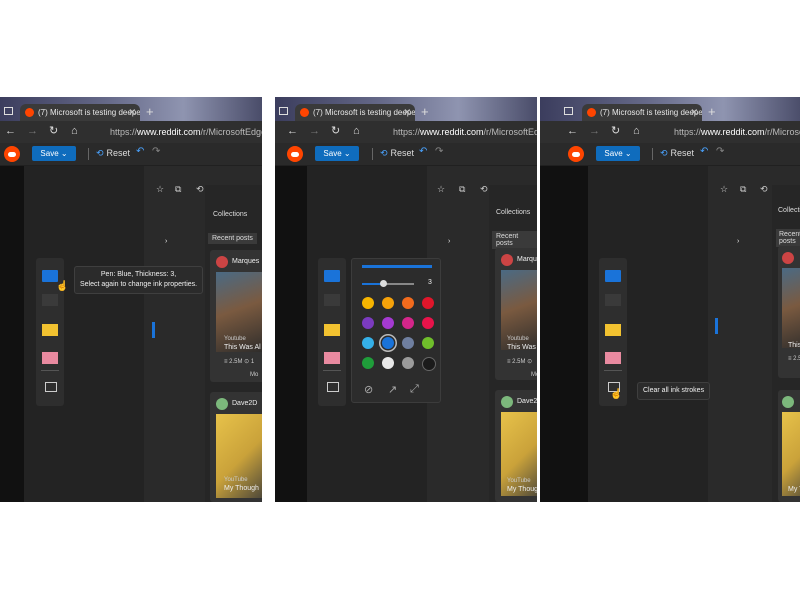 This screenshot has width=800, height=600. Describe the element at coordinates (591, 113) in the screenshot. I see `reddit-favicon-icon` at that location.